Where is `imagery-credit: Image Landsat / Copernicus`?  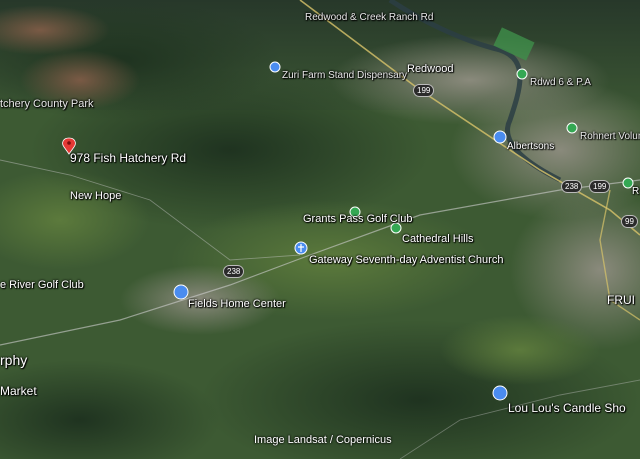 imagery-credit: Image Landsat / Copernicus is located at coordinates (323, 440).